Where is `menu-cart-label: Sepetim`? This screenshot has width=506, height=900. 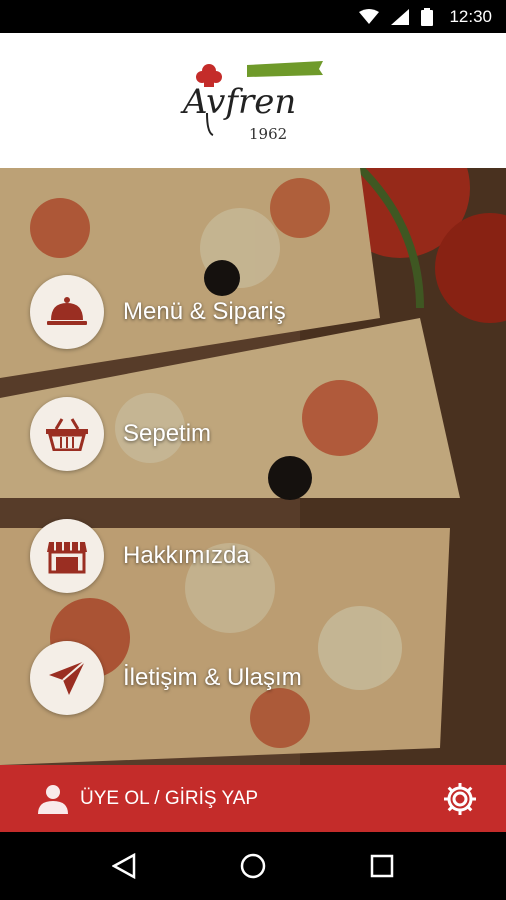
menu-cart-label: Sepetim is located at coordinates (167, 433).